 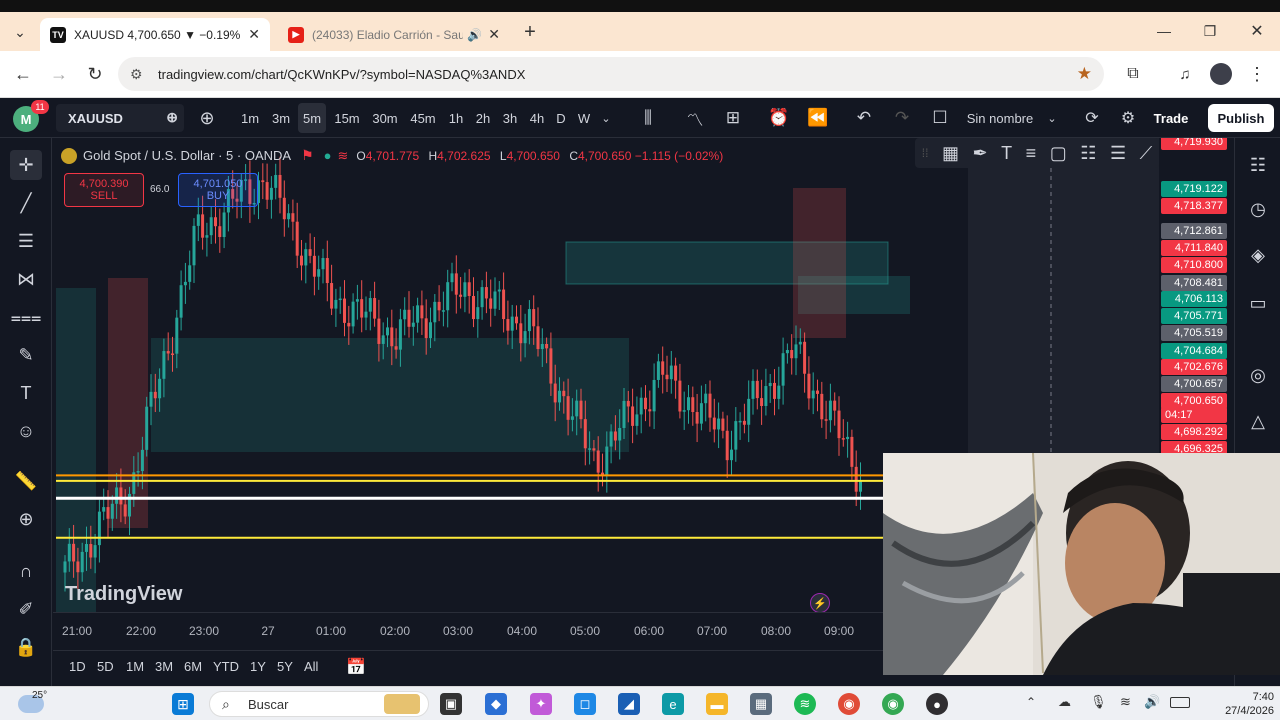 What do you see at coordinates (510, 118) in the screenshot?
I see `interval-3h: 3h` at bounding box center [510, 118].